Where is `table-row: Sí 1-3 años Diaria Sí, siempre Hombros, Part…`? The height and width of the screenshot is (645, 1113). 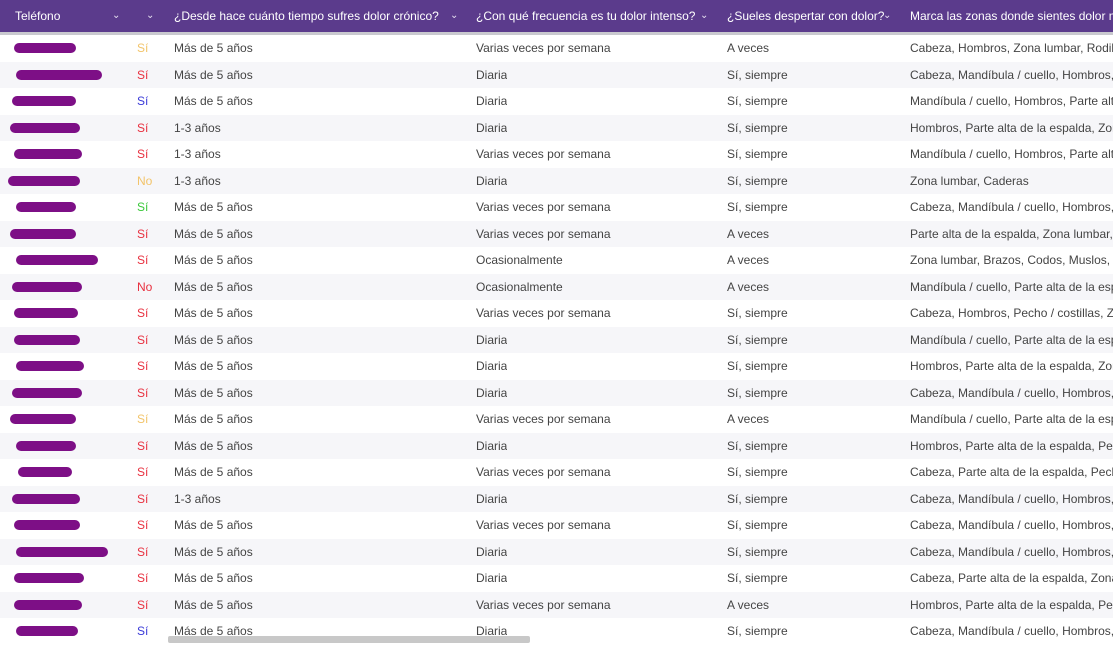
table-row: Sí 1-3 años Diaria Sí, siempre Hombros, Part… is located at coordinates (556, 127).